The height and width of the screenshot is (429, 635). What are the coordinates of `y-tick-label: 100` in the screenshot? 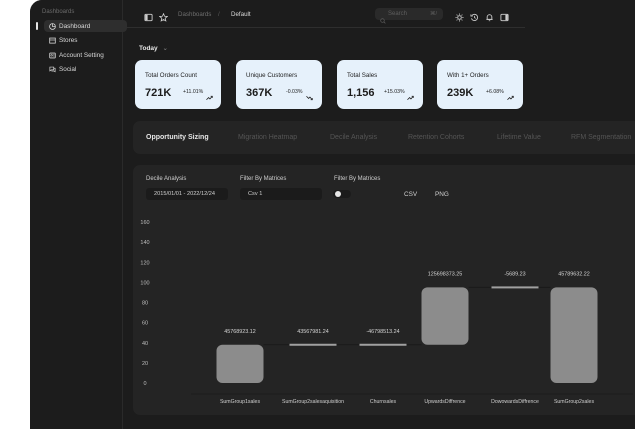 It's located at (144, 283).